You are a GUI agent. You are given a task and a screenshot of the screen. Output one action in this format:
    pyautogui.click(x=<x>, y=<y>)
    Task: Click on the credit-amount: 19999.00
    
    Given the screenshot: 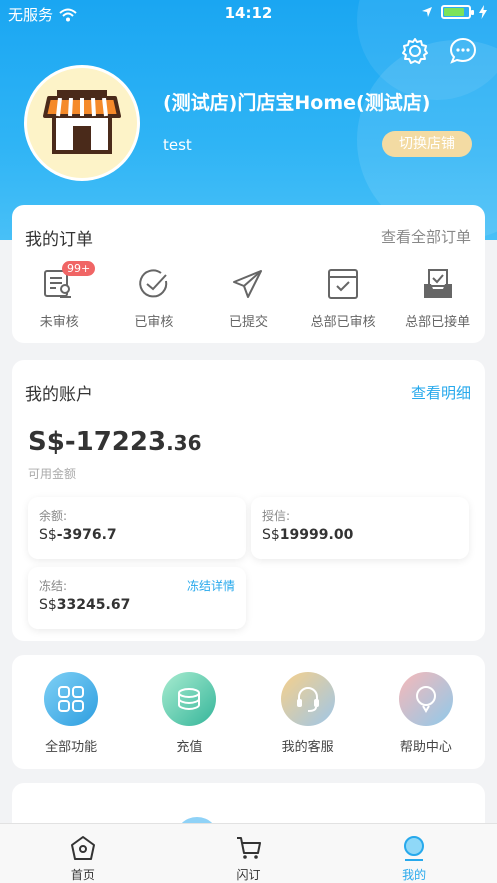 What is the action you would take?
    pyautogui.click(x=316, y=535)
    